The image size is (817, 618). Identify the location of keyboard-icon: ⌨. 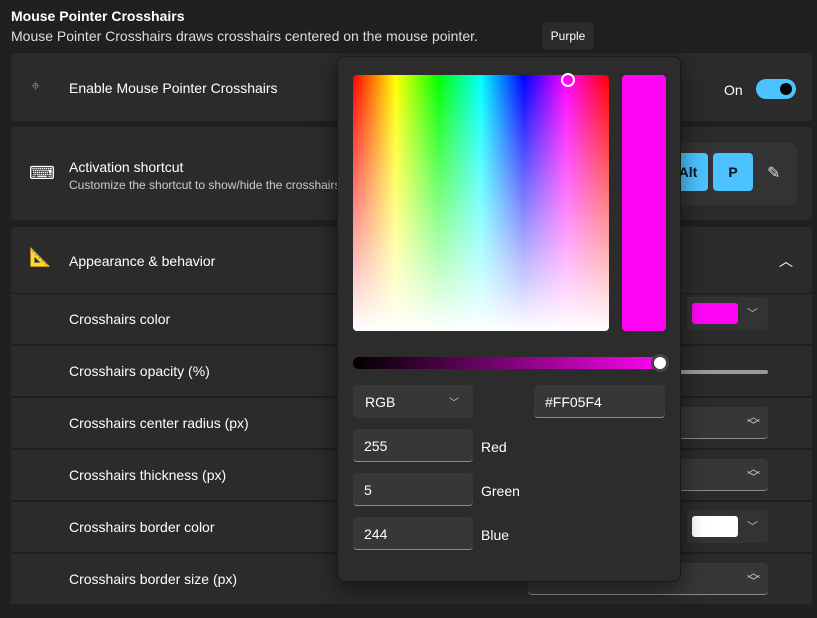
(42, 173).